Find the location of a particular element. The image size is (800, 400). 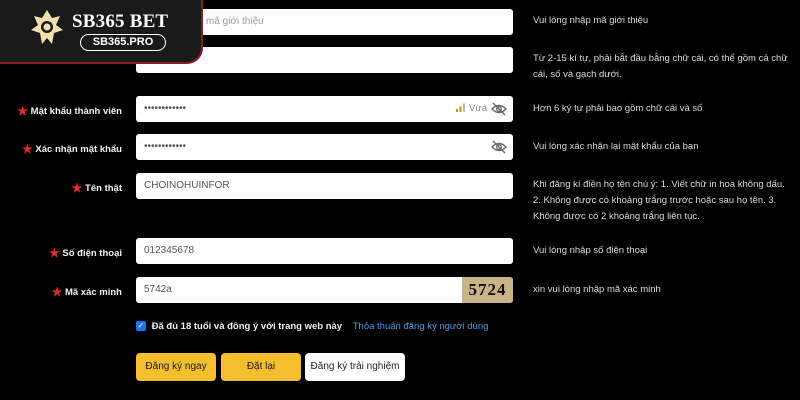

user-agreement-link: Thỏa thuận đăng ký người dùng is located at coordinates (421, 326).